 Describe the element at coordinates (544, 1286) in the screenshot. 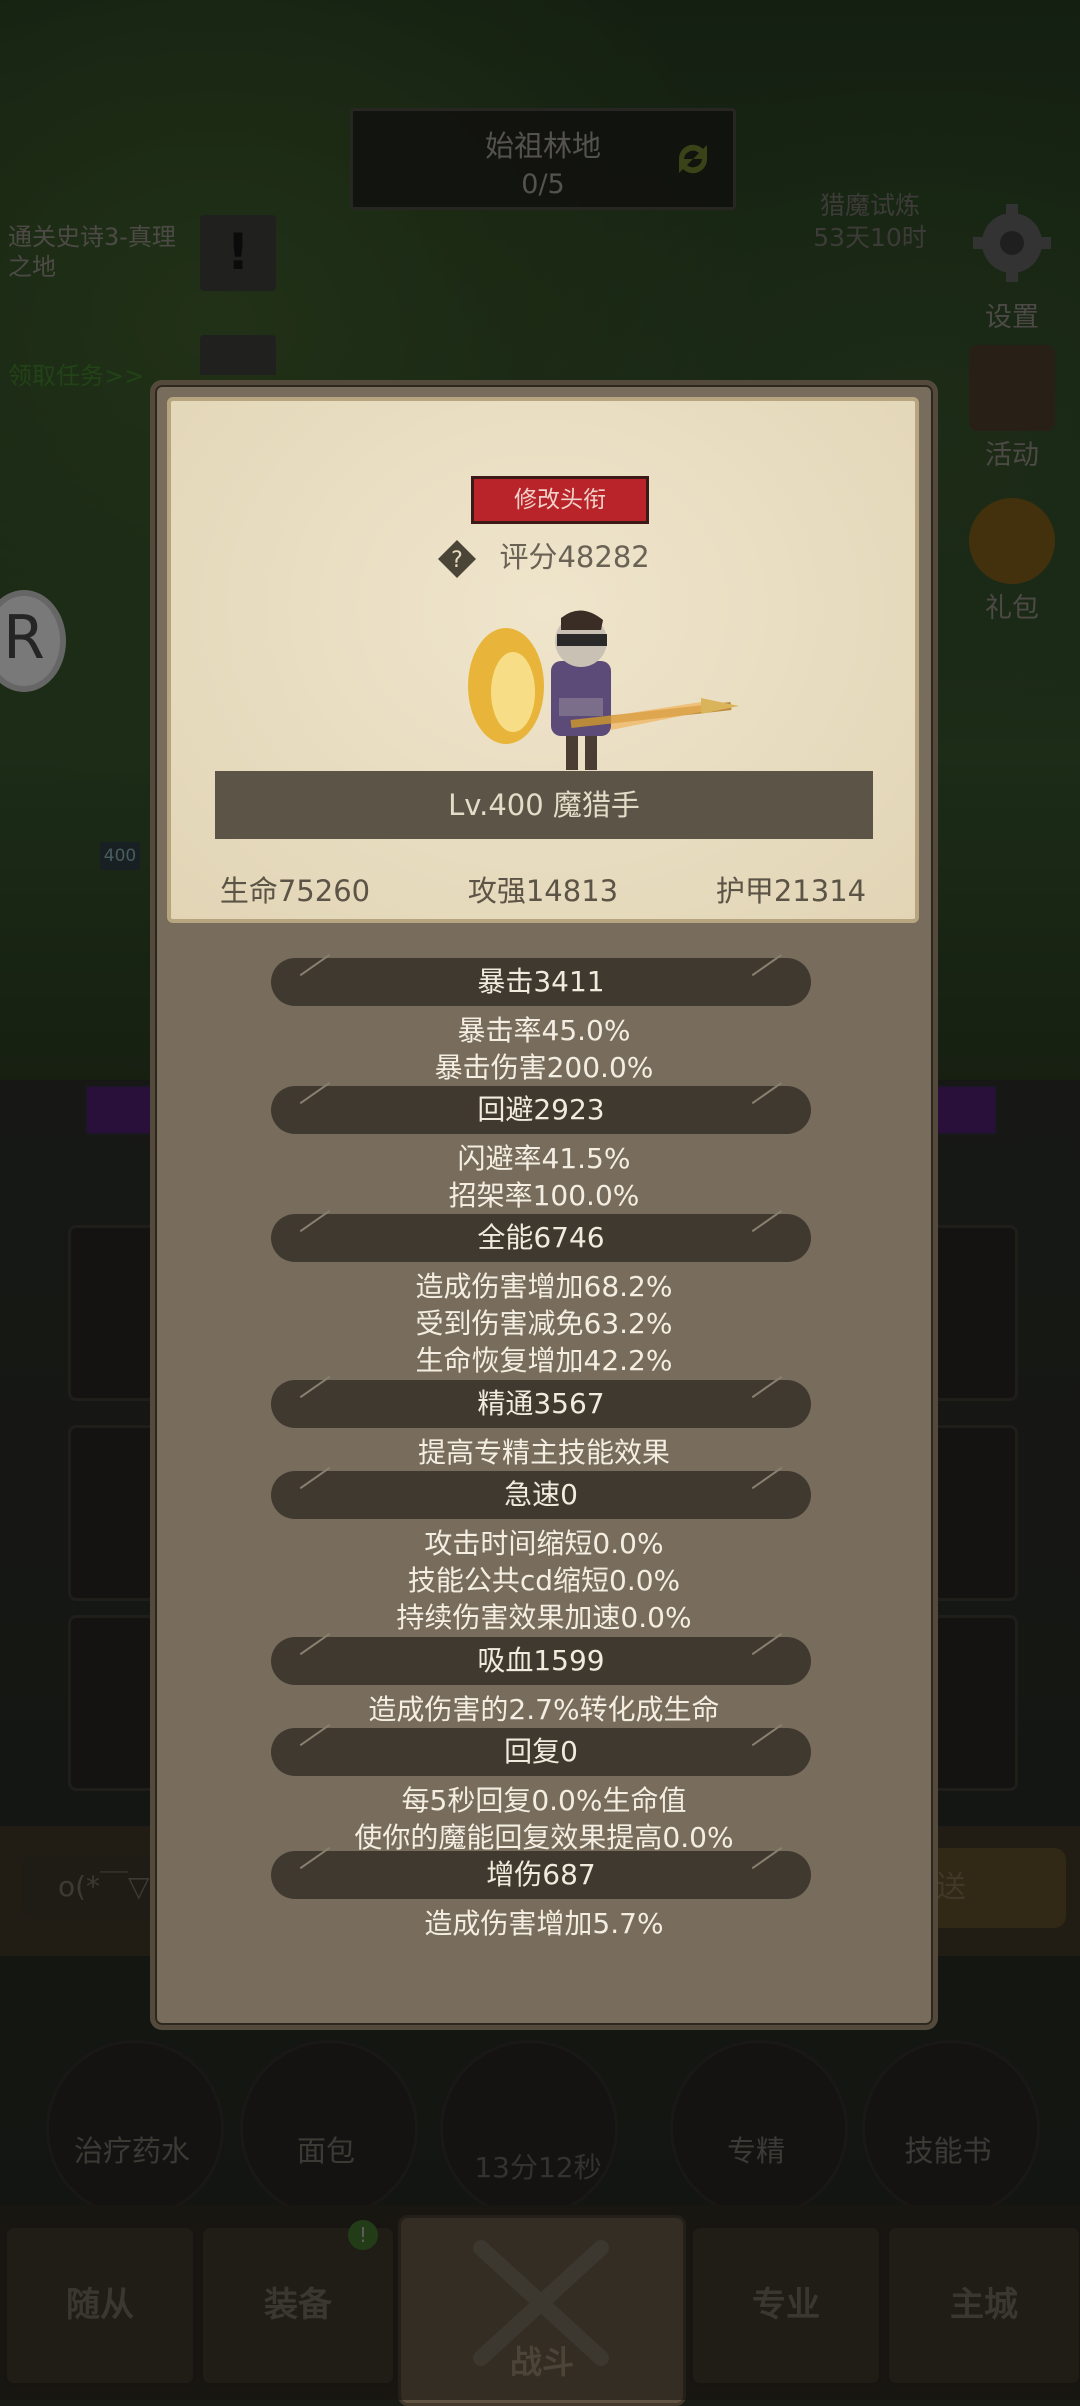

I see `damage-increase: 造成伤害增加68.2%` at that location.